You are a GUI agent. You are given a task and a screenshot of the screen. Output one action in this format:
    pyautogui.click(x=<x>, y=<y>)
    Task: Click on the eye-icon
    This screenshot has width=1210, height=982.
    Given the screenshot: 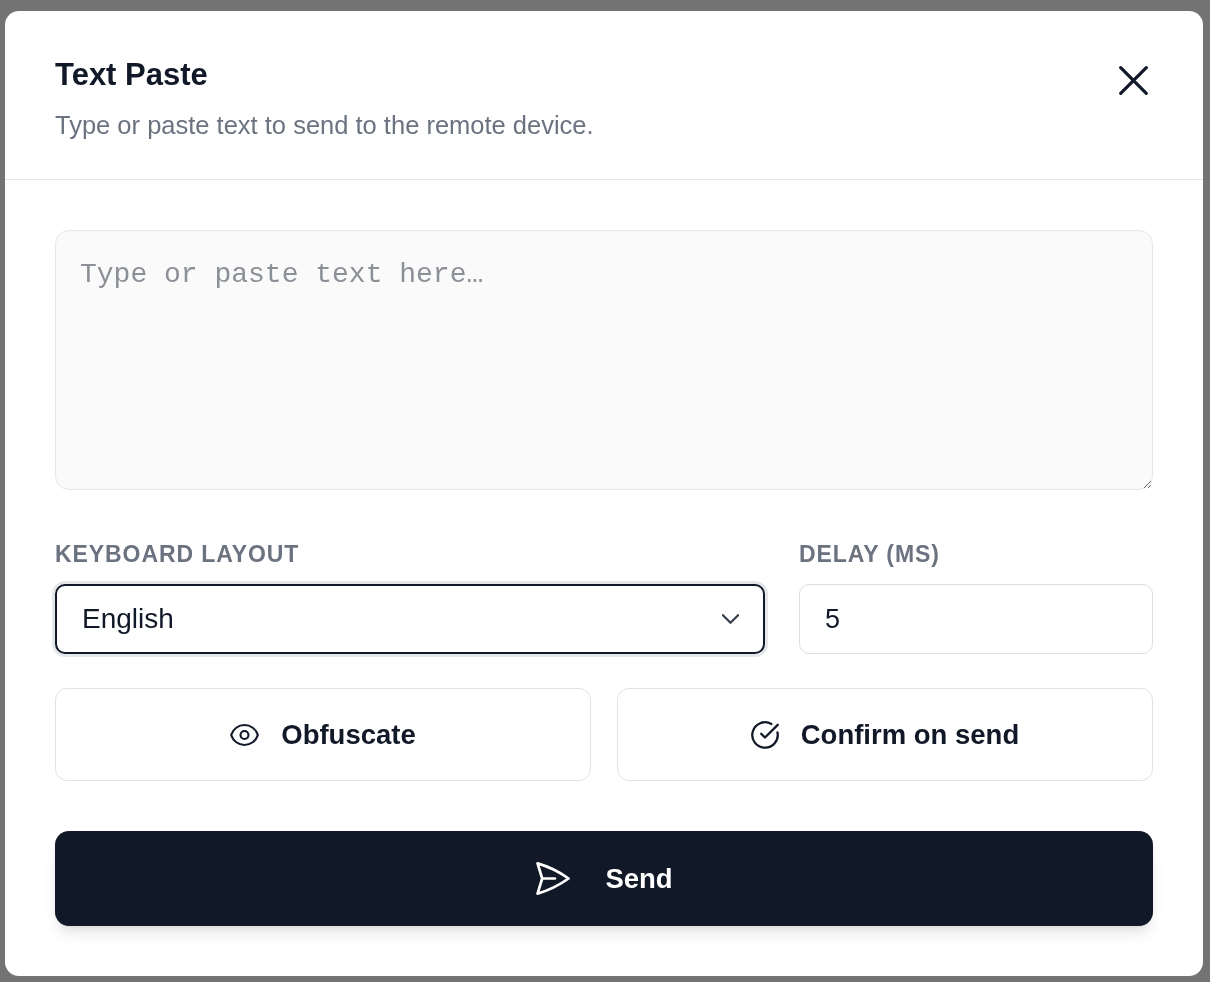 What is the action you would take?
    pyautogui.click(x=245, y=734)
    